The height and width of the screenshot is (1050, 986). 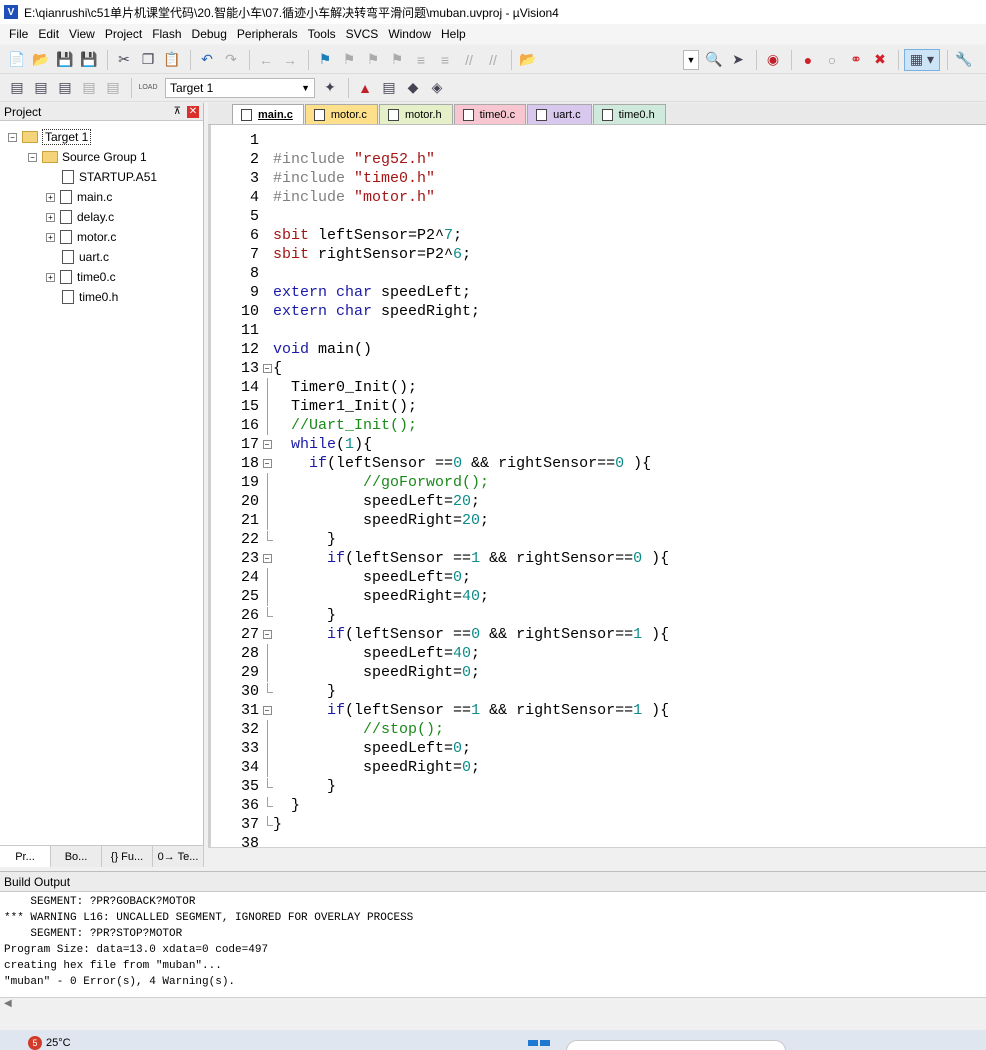 What do you see at coordinates (290, 60) in the screenshot?
I see `nav-forward-icon: →` at bounding box center [290, 60].